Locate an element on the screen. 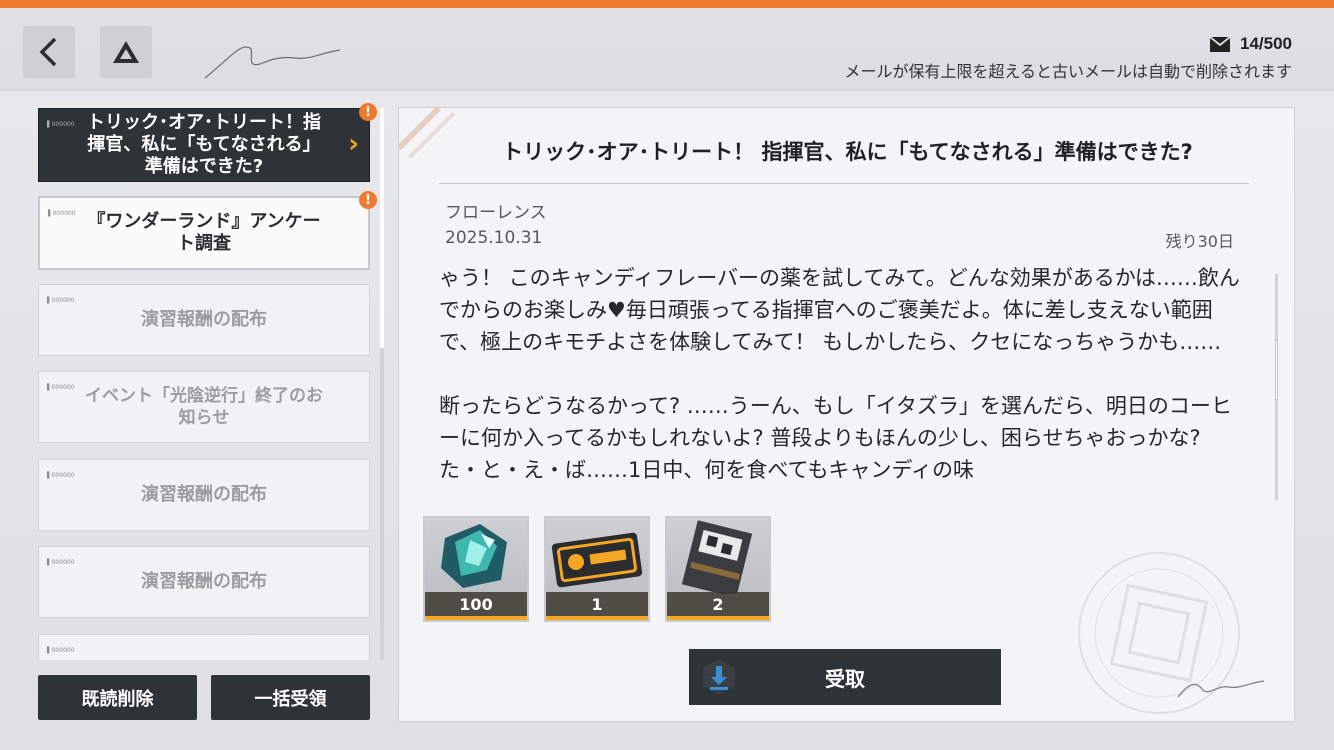  back-button is located at coordinates (49, 52).